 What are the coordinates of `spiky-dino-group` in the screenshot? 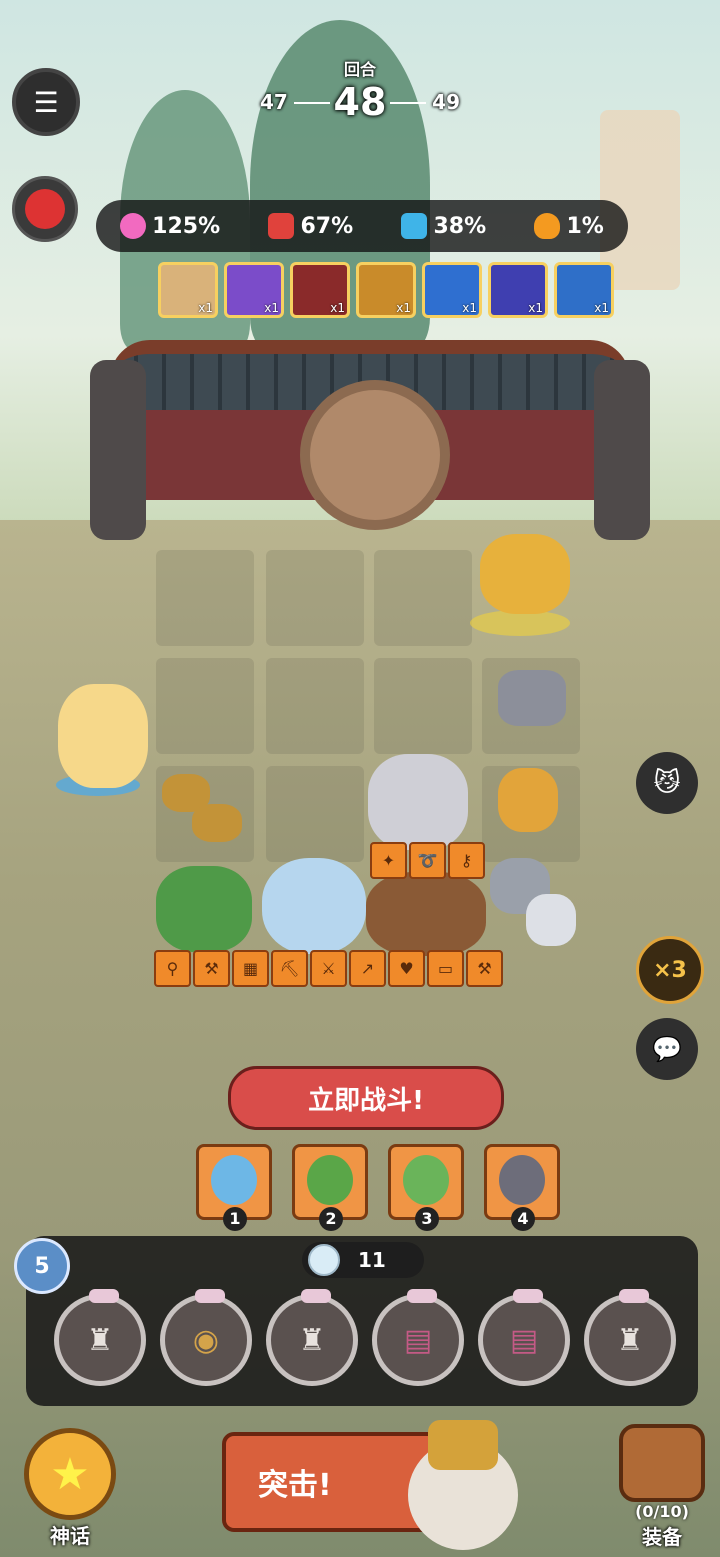 It's located at (525, 574).